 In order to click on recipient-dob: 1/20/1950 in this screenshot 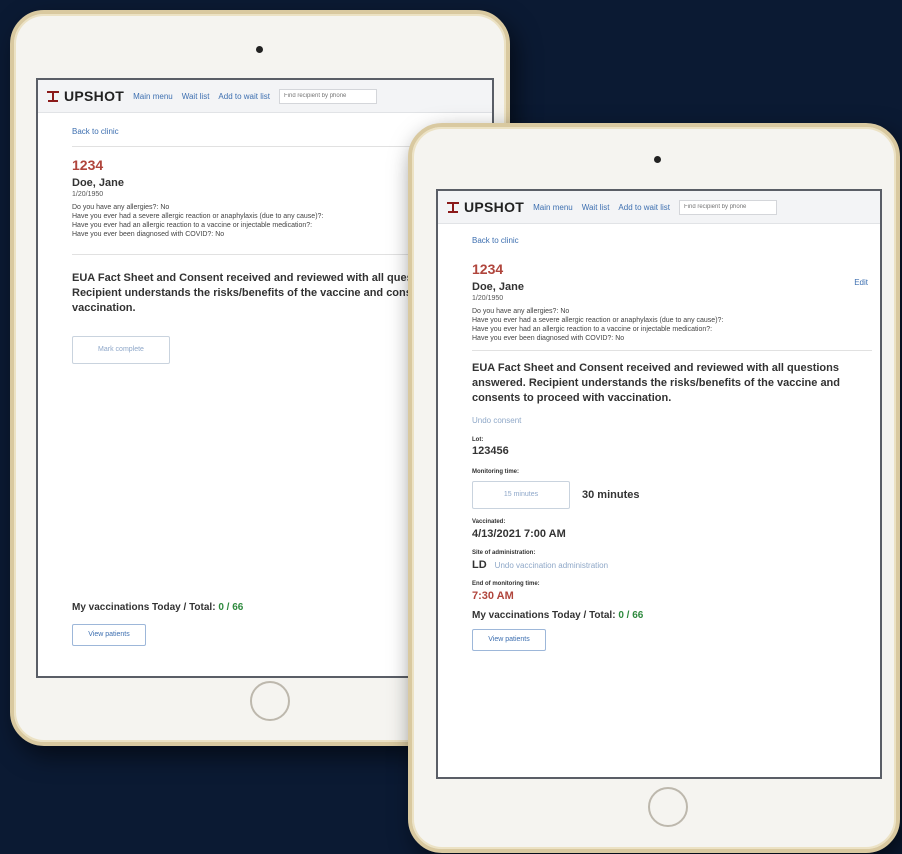, I will do `click(488, 298)`.